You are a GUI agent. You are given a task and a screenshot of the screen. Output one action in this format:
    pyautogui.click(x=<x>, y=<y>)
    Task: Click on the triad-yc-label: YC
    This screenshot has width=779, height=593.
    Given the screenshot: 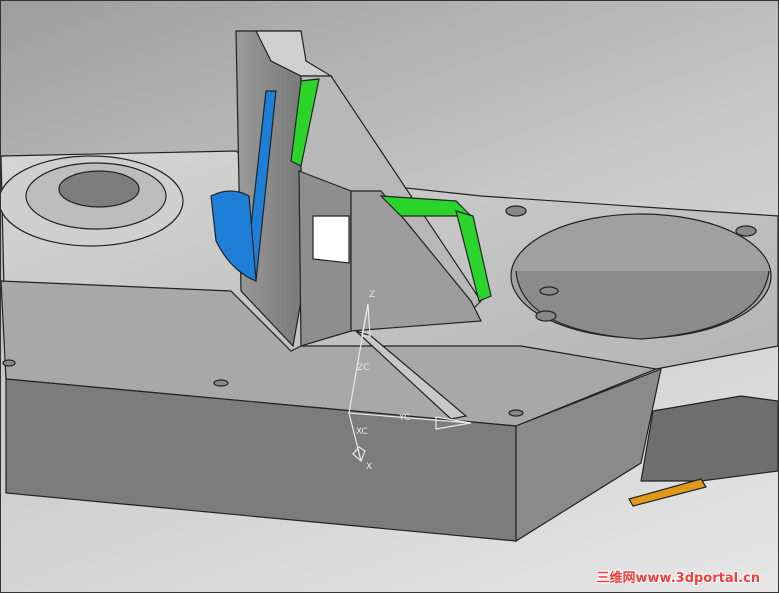 What is the action you would take?
    pyautogui.click(x=404, y=418)
    